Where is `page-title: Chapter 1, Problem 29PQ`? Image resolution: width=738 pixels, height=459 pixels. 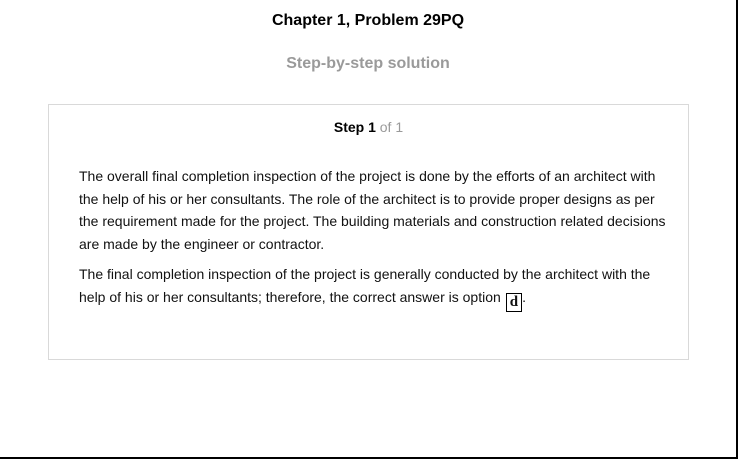 page-title: Chapter 1, Problem 29PQ is located at coordinates (368, 20).